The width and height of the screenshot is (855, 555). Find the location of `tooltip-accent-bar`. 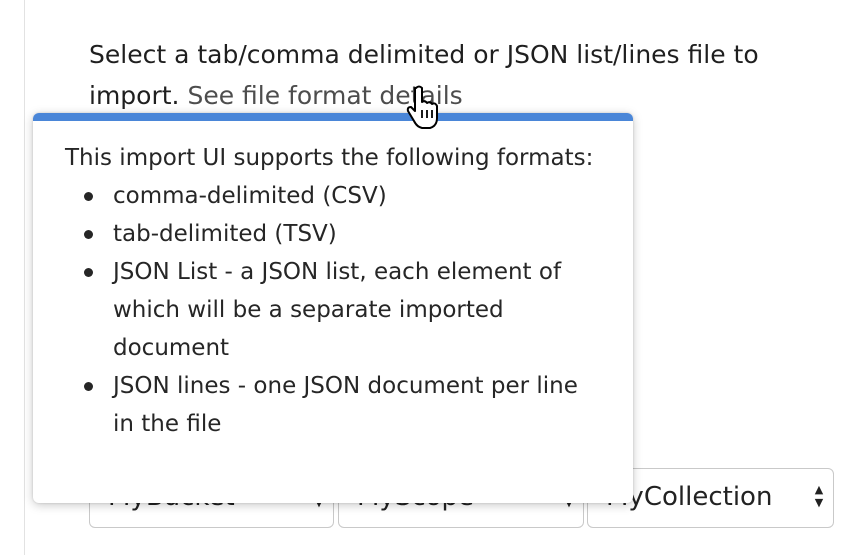

tooltip-accent-bar is located at coordinates (333, 117).